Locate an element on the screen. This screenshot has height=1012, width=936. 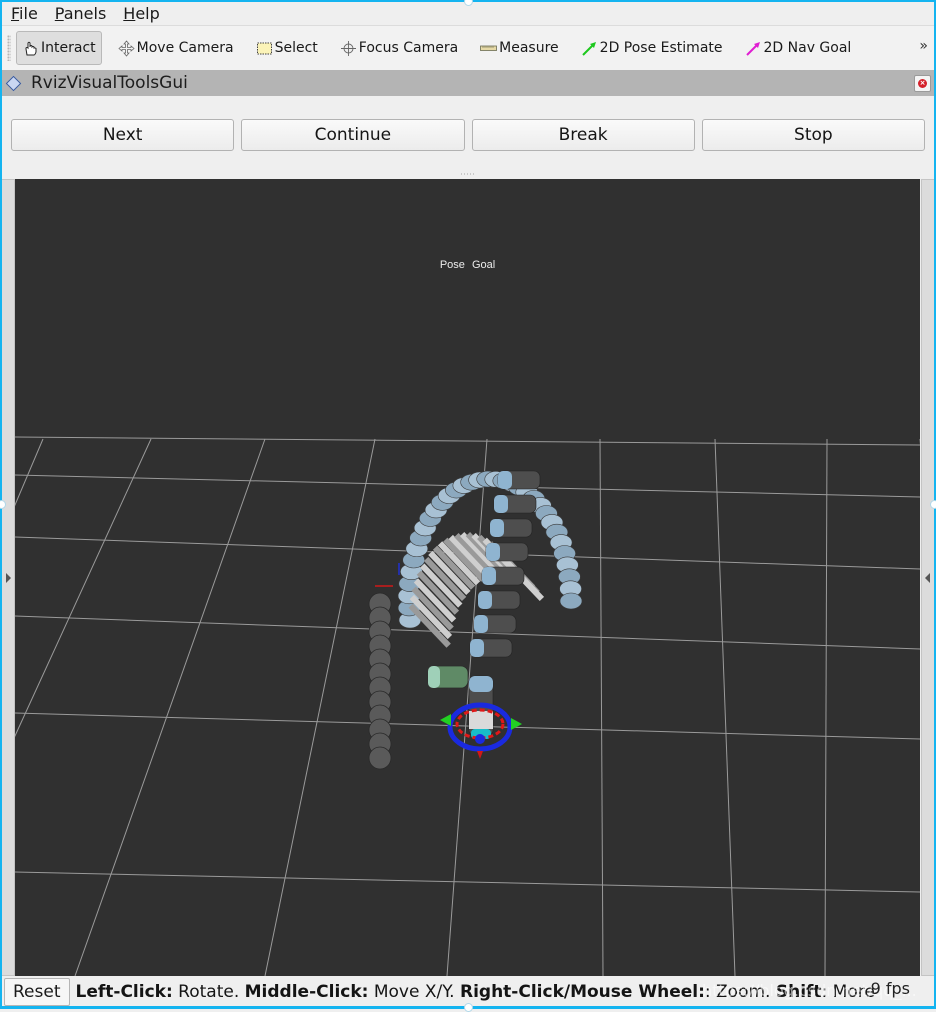
tool-2d-nav-goal: 2D Nav Goal is located at coordinates (798, 48).